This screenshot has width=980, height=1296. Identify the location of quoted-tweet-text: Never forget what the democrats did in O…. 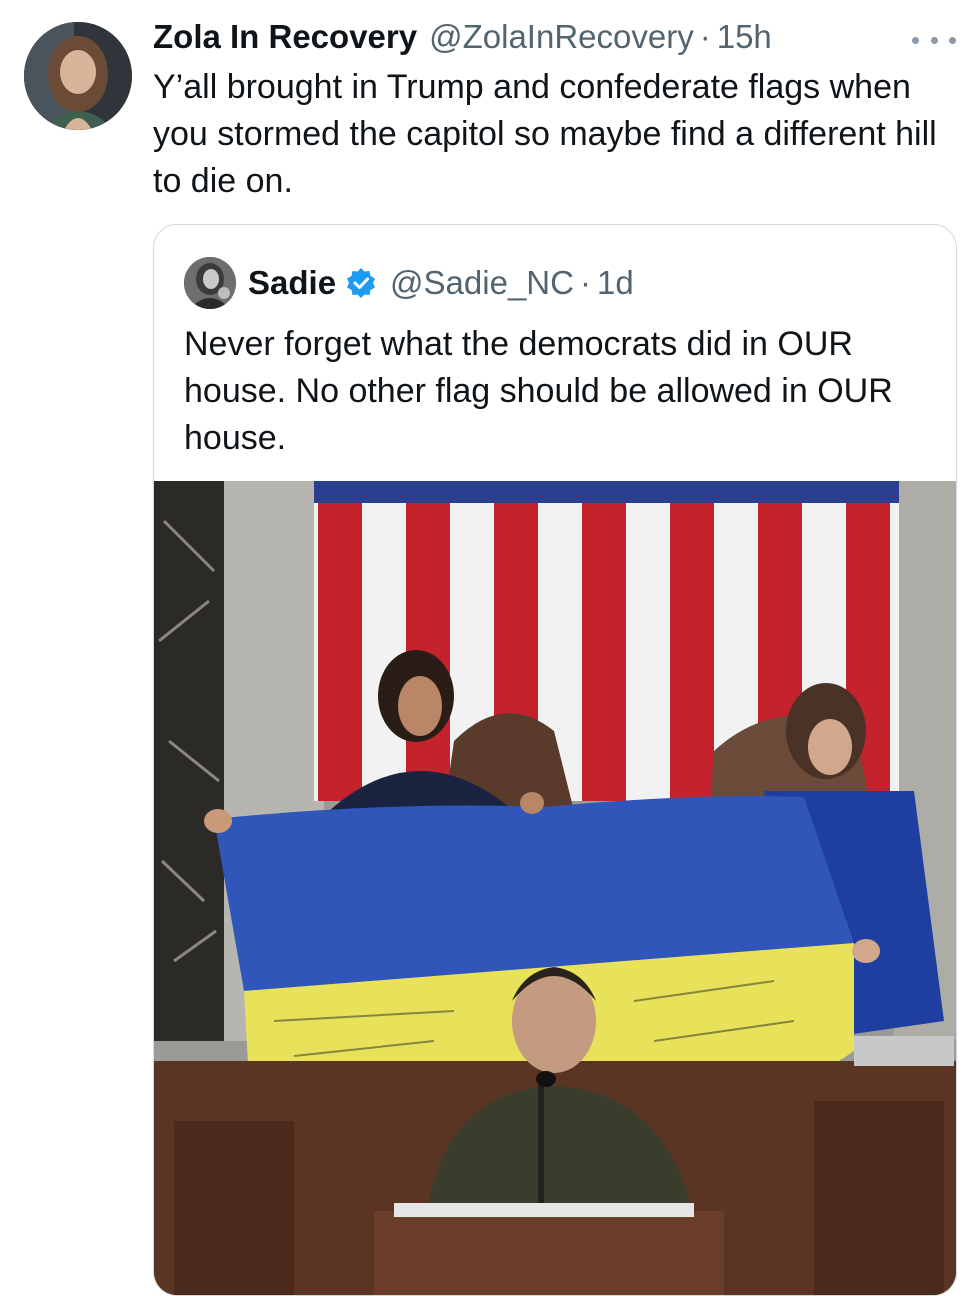
(538, 391).